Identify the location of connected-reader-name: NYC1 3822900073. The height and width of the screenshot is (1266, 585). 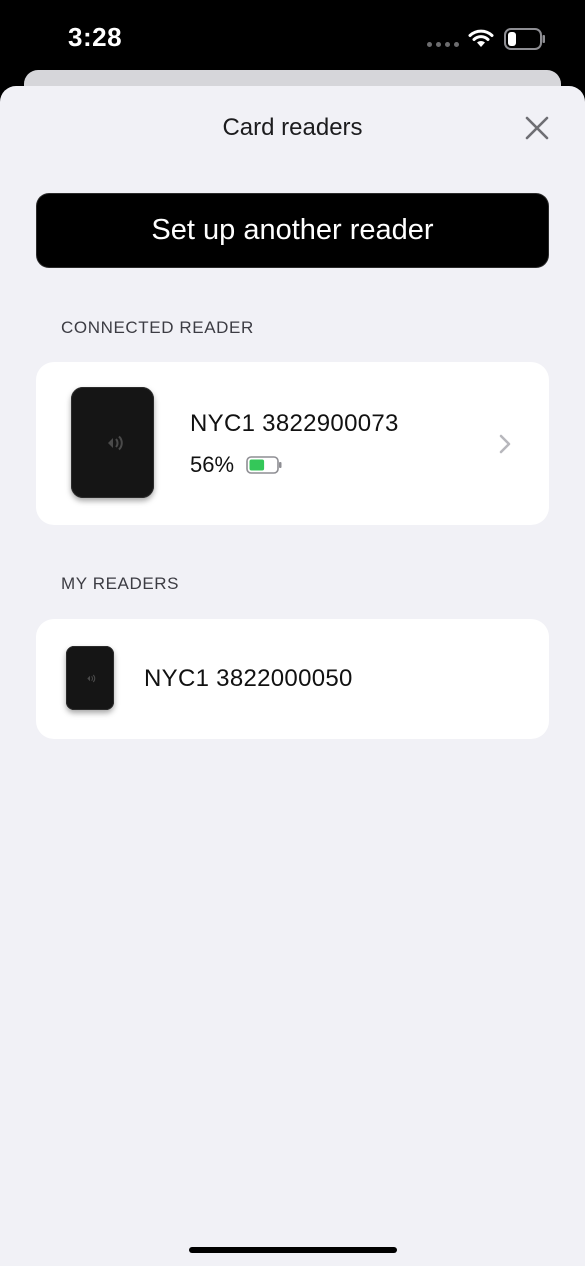
(294, 423).